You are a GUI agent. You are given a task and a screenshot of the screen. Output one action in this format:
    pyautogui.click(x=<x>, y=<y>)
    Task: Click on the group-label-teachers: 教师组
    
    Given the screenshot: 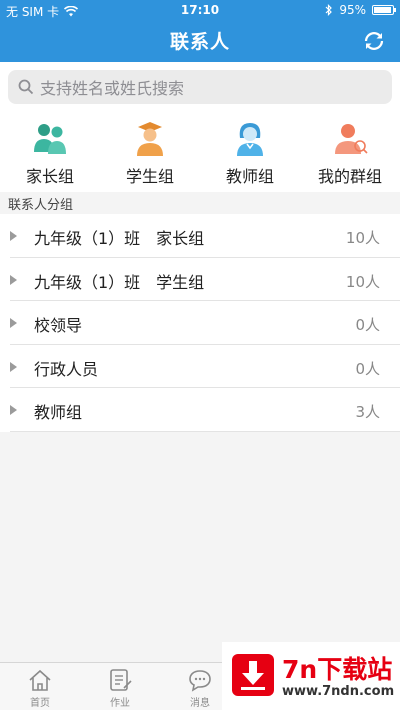 What is the action you would take?
    pyautogui.click(x=249, y=176)
    